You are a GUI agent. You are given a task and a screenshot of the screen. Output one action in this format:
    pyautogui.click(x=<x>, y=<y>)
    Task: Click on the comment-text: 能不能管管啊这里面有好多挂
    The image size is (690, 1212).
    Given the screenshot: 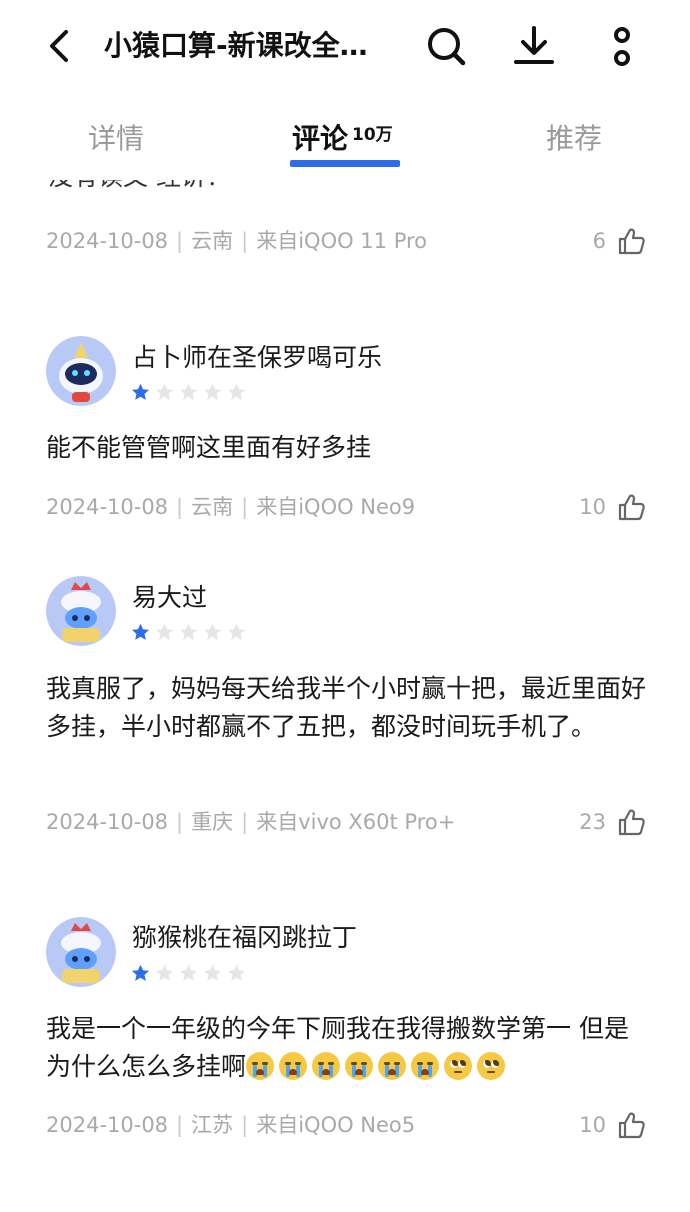 What is the action you would take?
    pyautogui.click(x=209, y=447)
    